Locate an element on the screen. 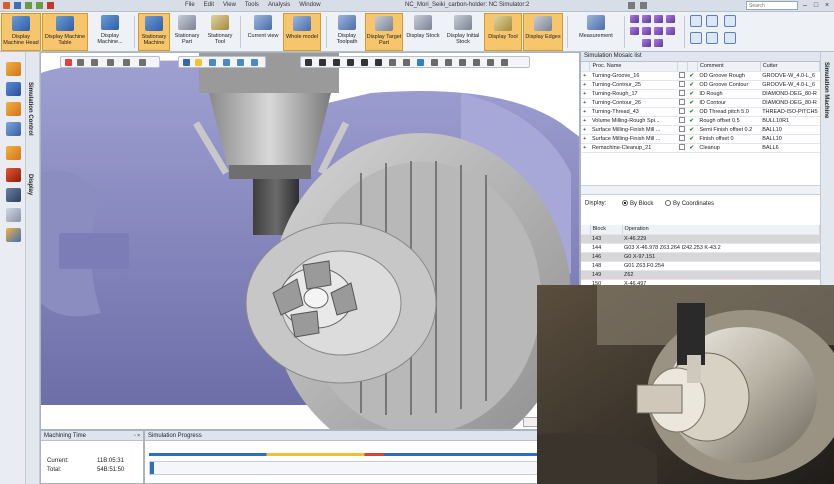  tab-simulation-machine: Simulation Machine is located at coordinates (826, 90).